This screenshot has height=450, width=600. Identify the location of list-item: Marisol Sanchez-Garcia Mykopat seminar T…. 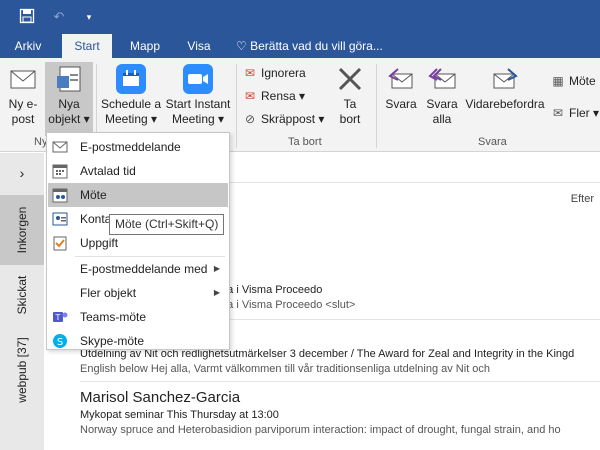
(340, 413).